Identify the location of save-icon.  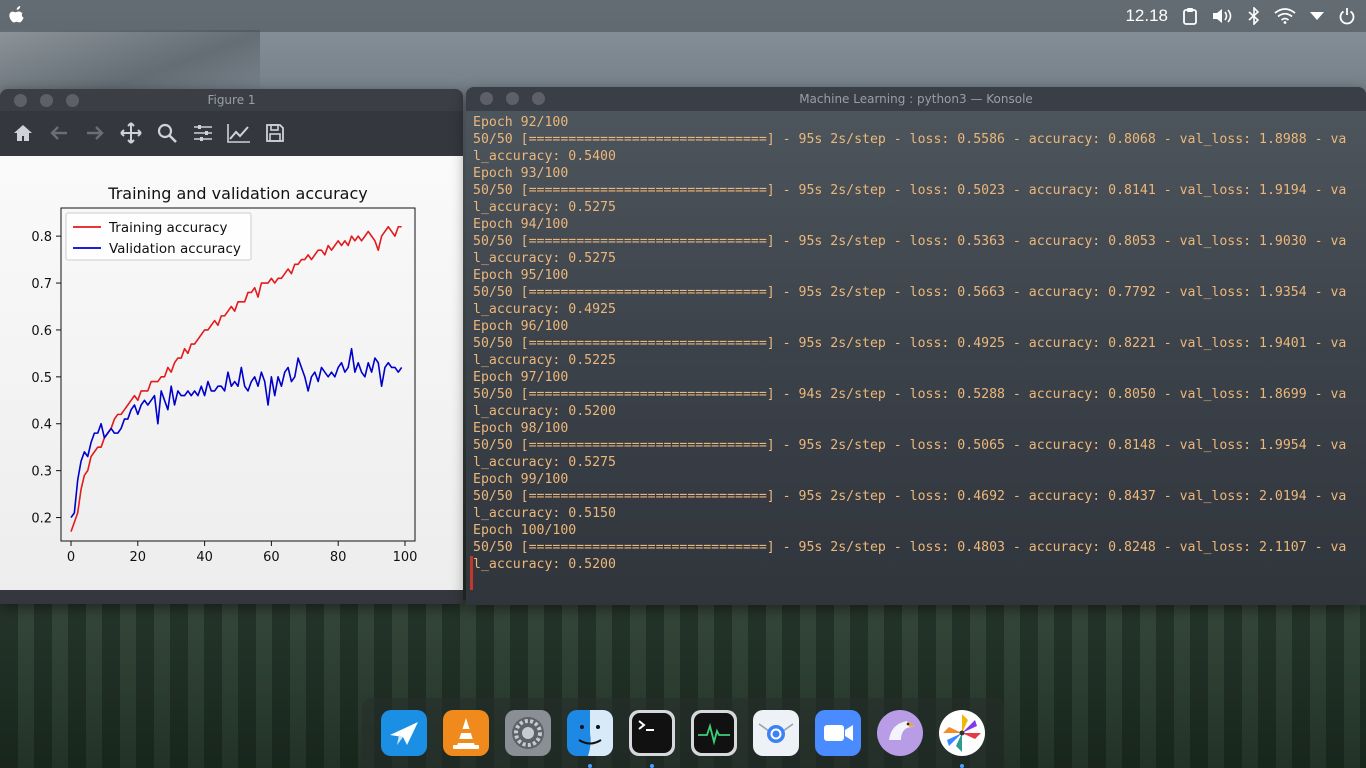
(275, 133).